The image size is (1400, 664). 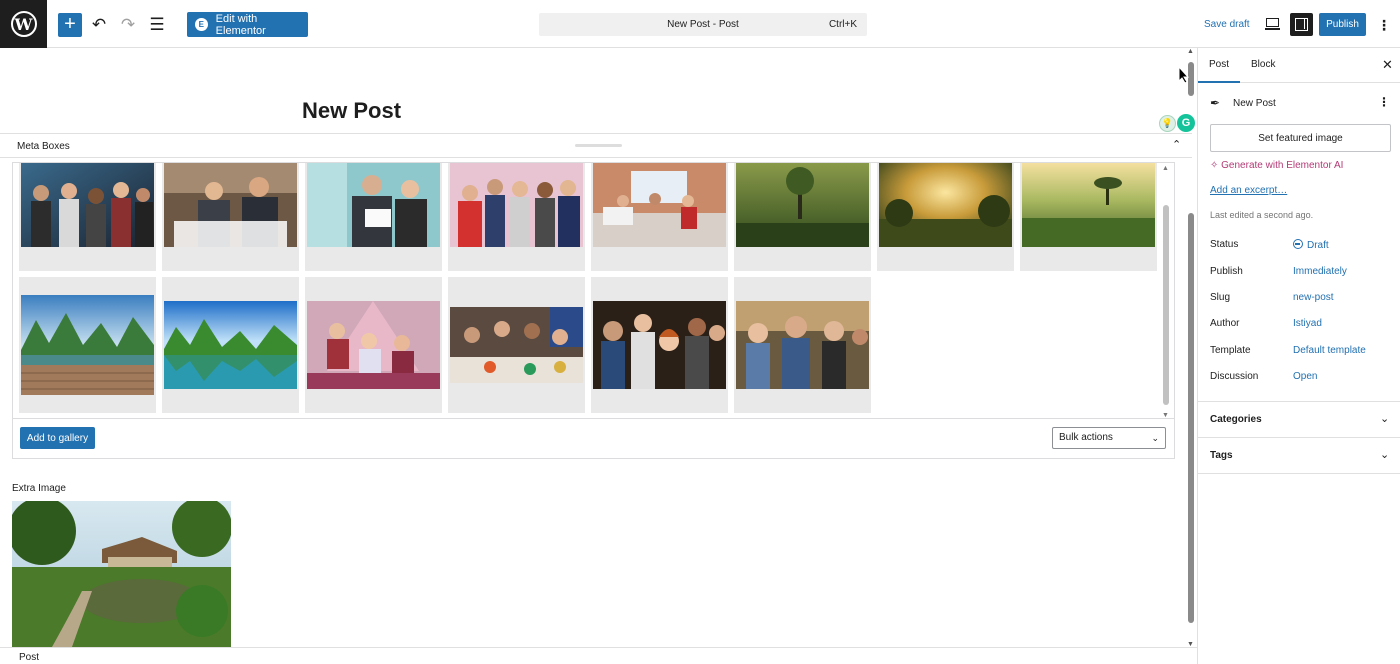 I want to click on wordpress-logo-button: W, so click(x=23, y=24).